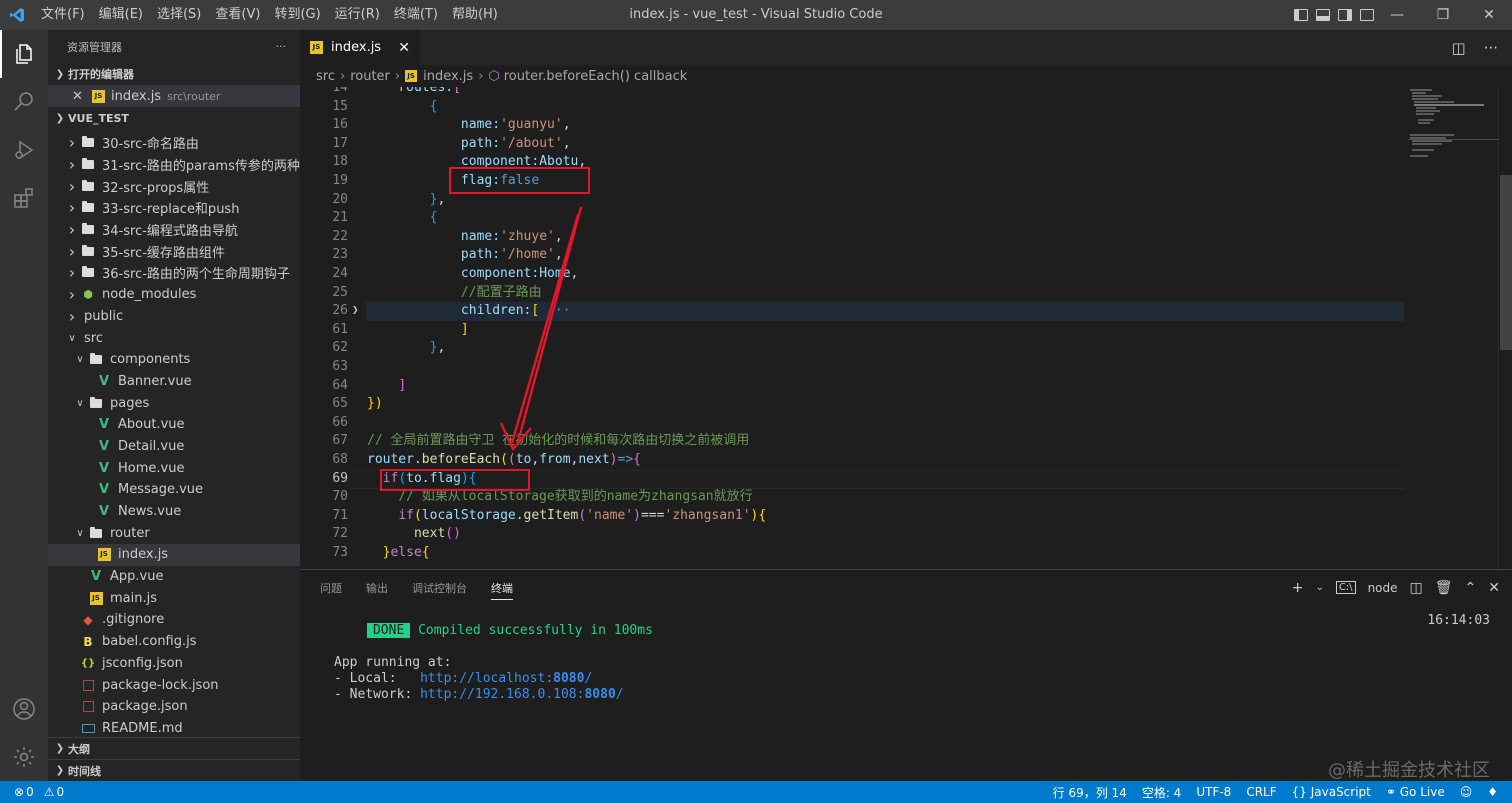  I want to click on toggle-secondary-sidebar-icon, so click(1345, 15).